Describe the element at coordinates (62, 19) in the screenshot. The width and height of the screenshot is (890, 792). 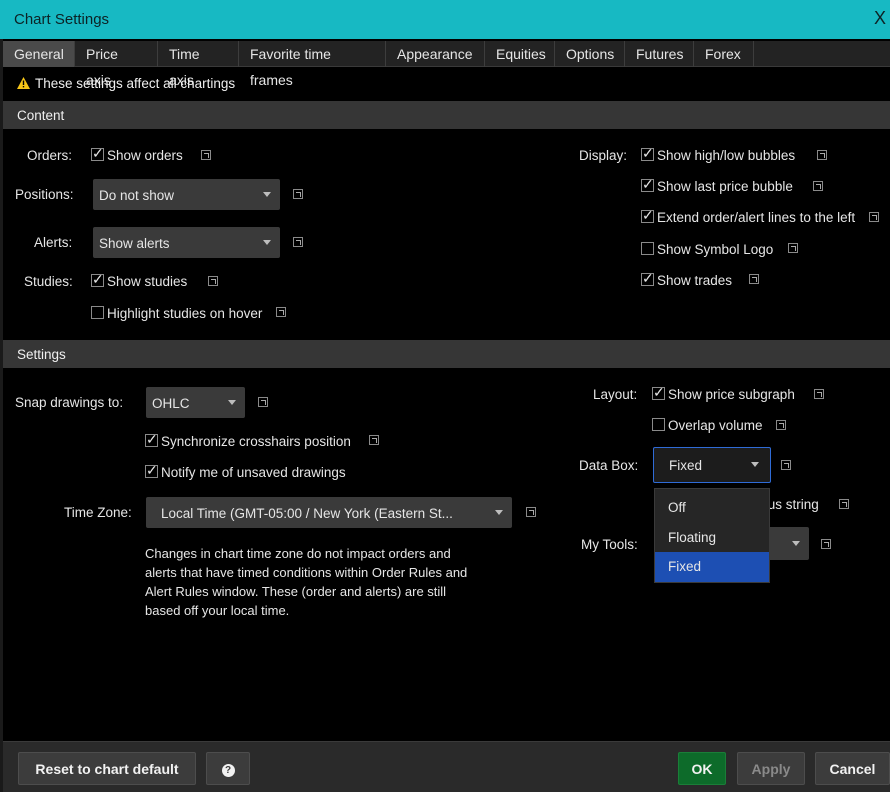
I see `window-title: Chart Settings` at that location.